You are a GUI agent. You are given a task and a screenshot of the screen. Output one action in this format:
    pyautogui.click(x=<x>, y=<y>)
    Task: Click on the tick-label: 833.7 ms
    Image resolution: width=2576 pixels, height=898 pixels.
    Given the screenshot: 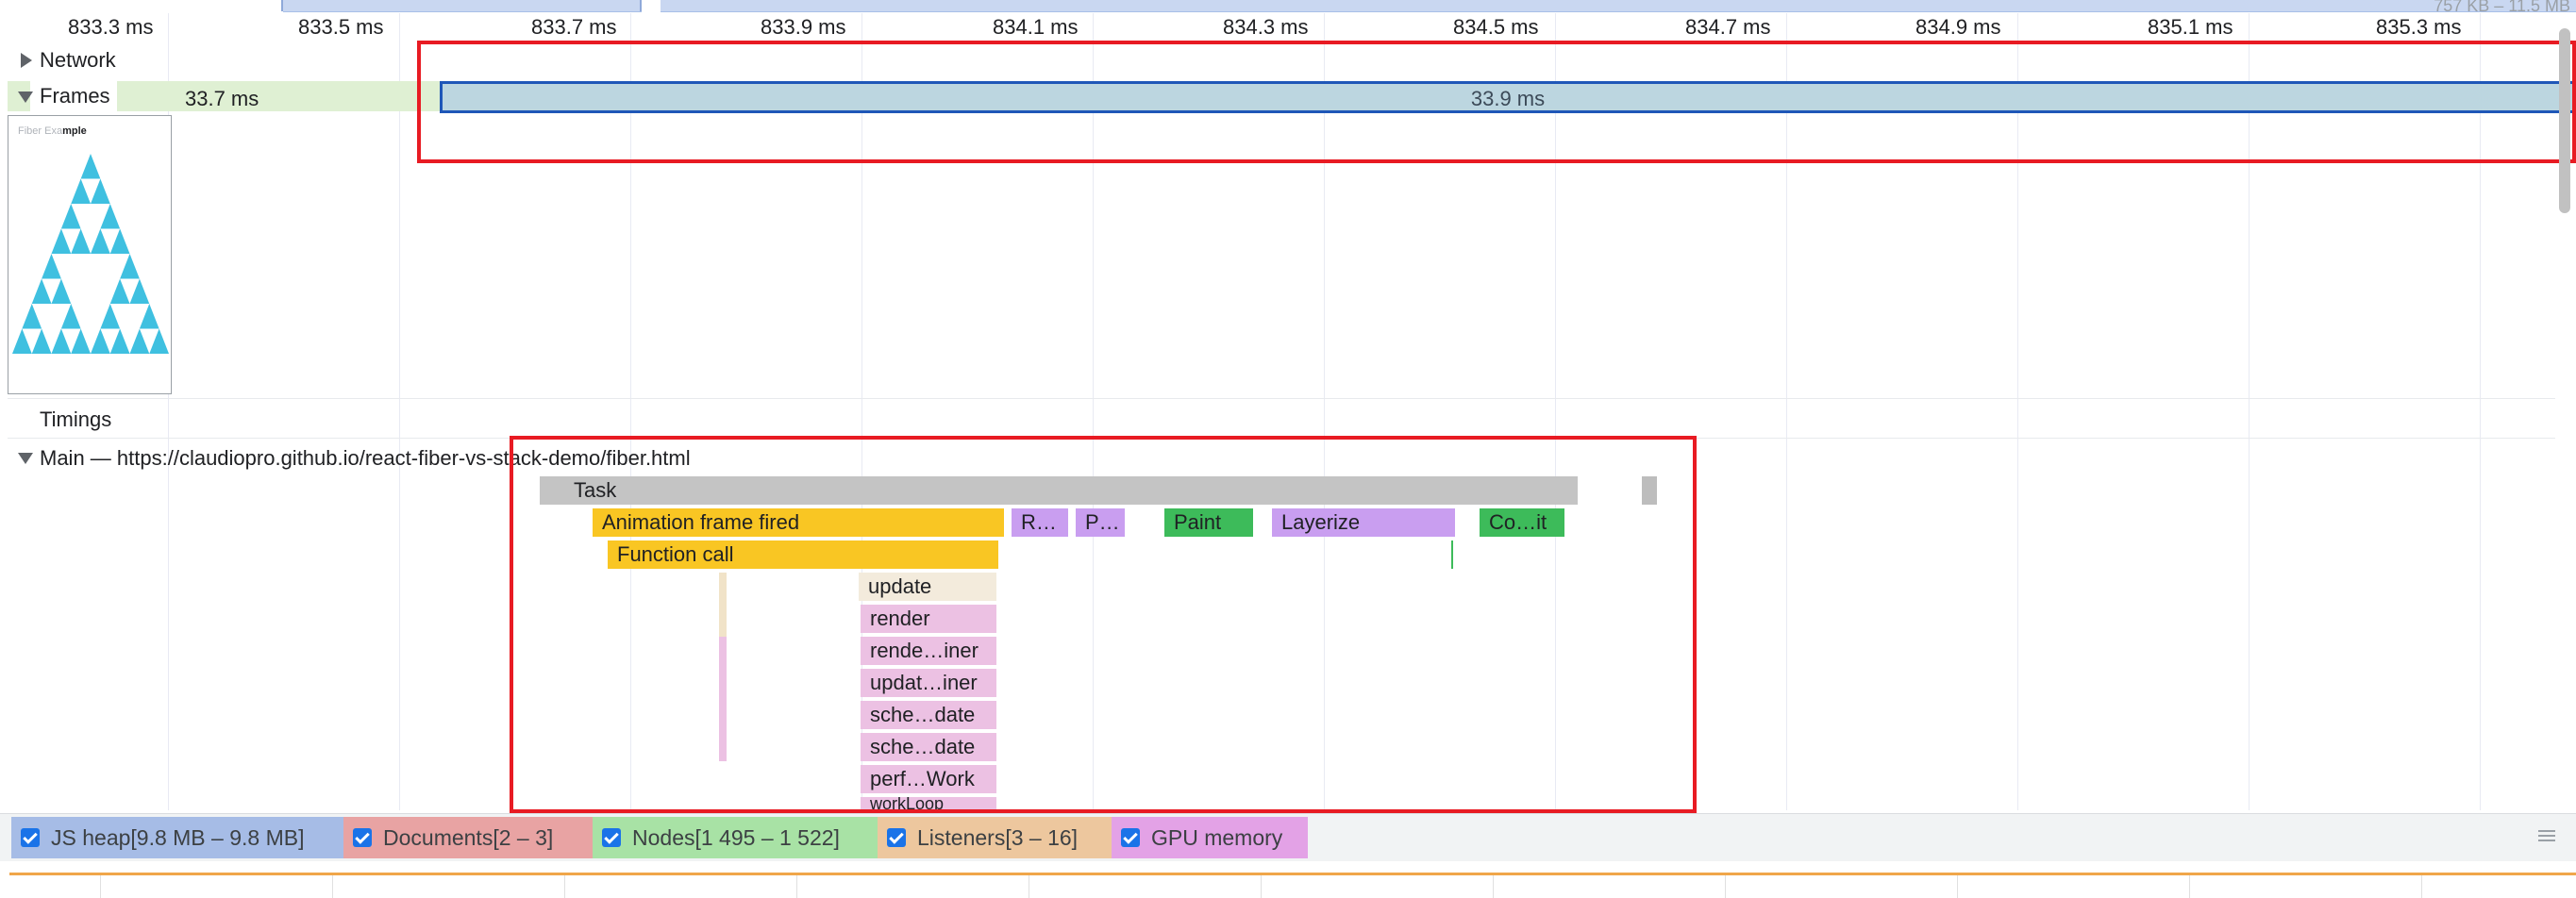 What is the action you would take?
    pyautogui.click(x=574, y=27)
    